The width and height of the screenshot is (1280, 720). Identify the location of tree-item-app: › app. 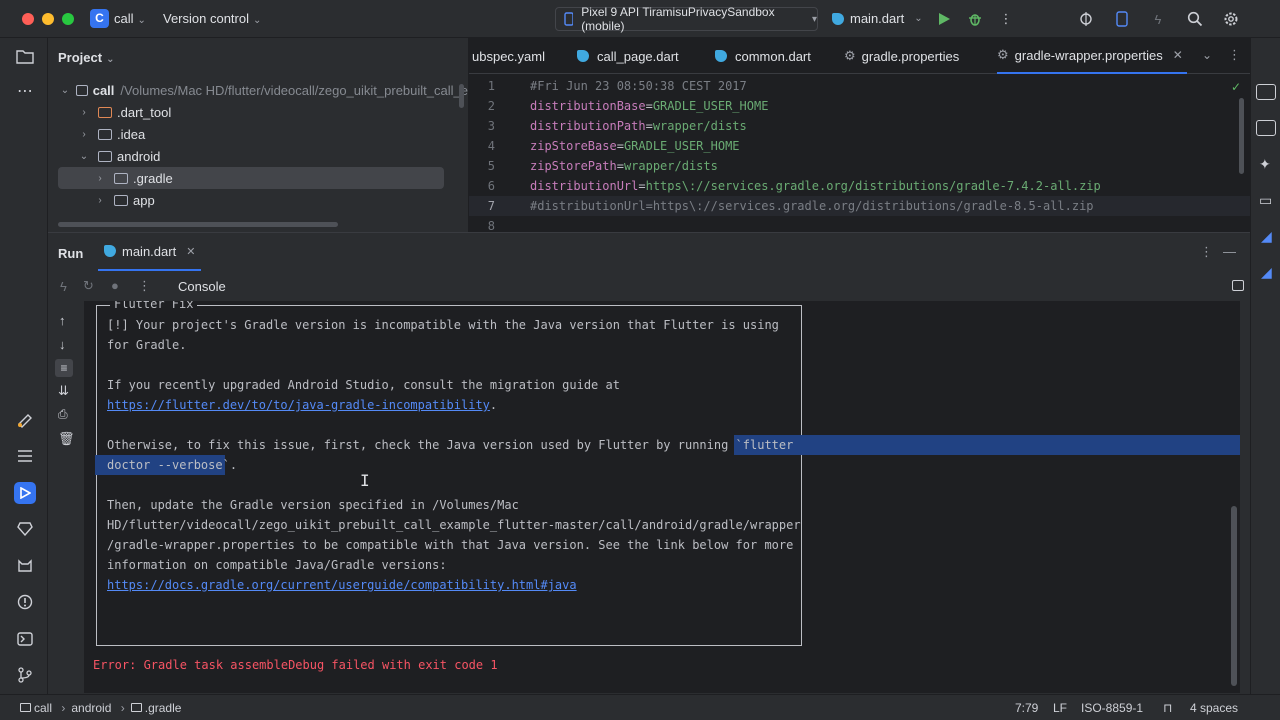
(258, 200).